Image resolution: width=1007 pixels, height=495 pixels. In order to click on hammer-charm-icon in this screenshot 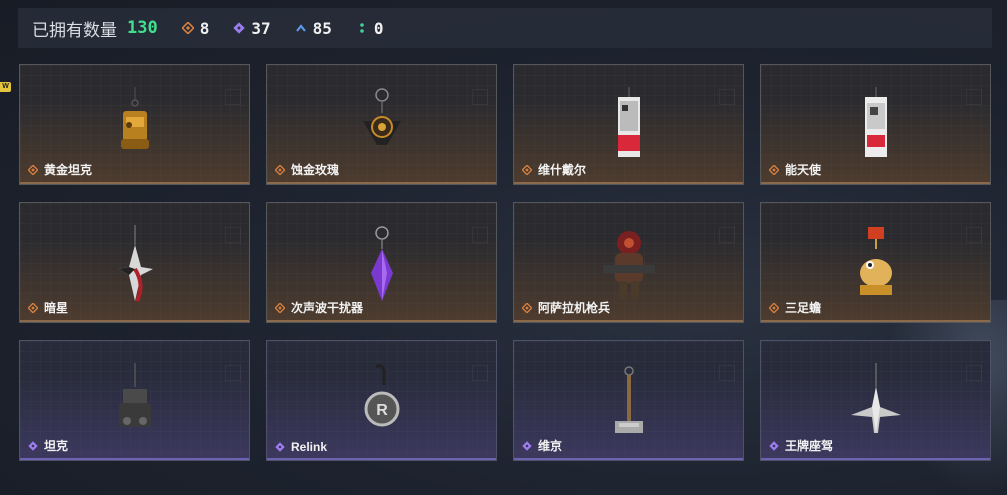, I will do `click(628, 399)`.